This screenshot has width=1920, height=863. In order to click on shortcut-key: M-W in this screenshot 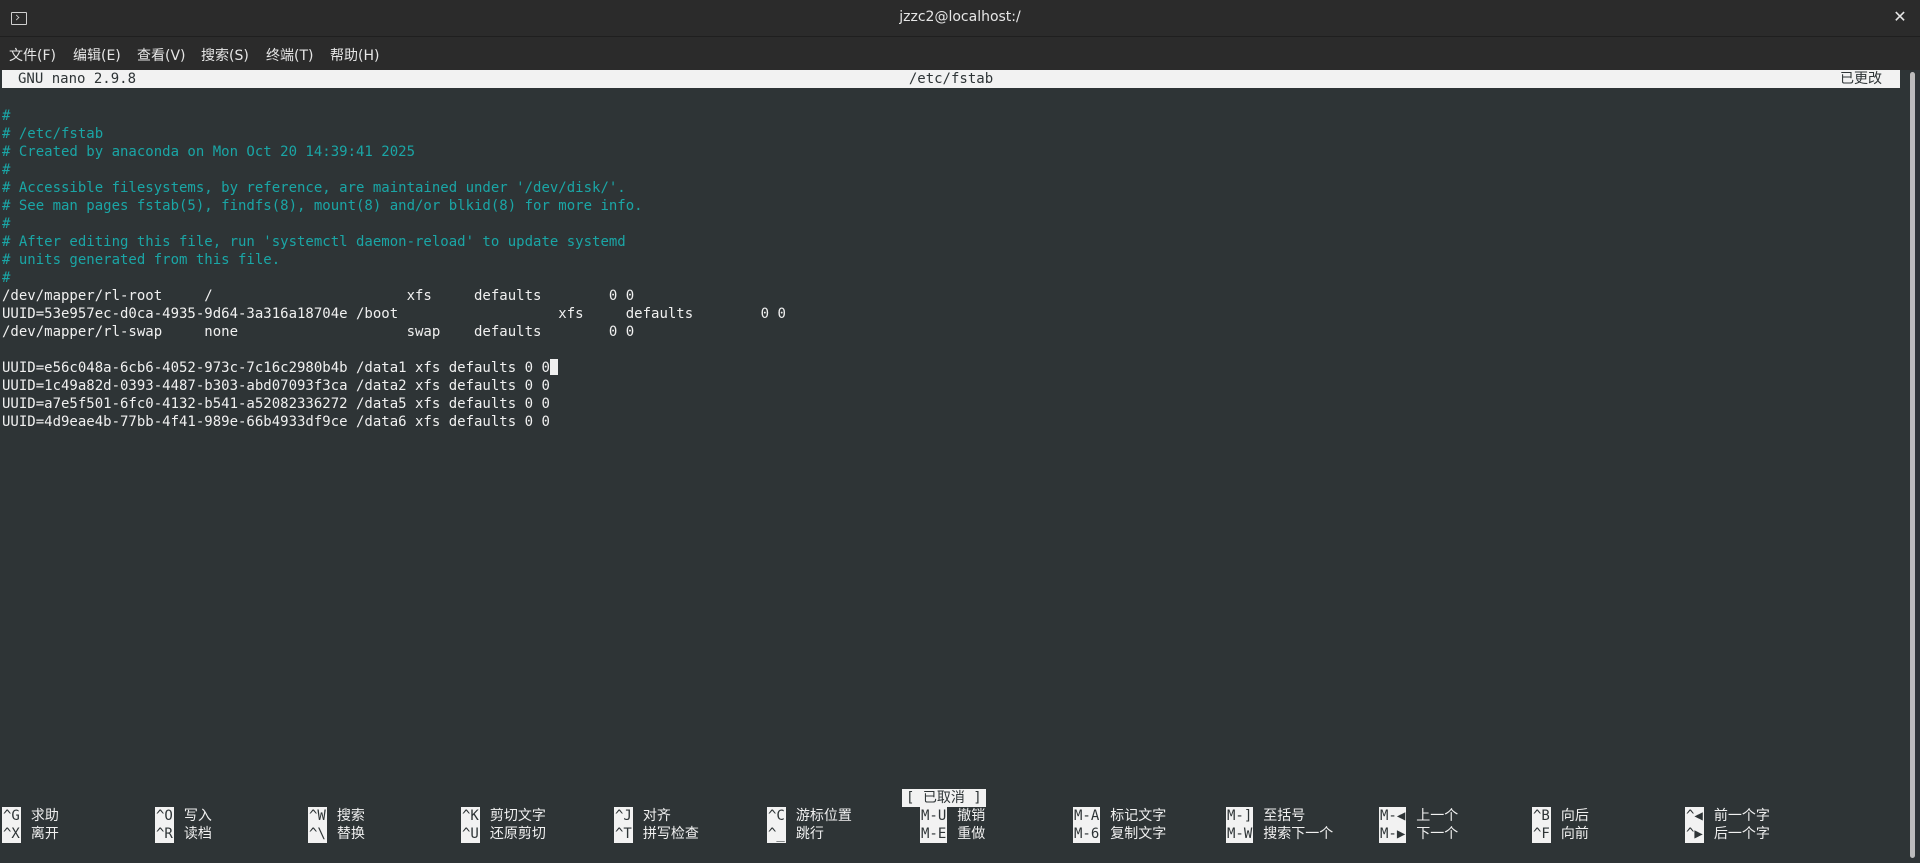, I will do `click(1240, 834)`.